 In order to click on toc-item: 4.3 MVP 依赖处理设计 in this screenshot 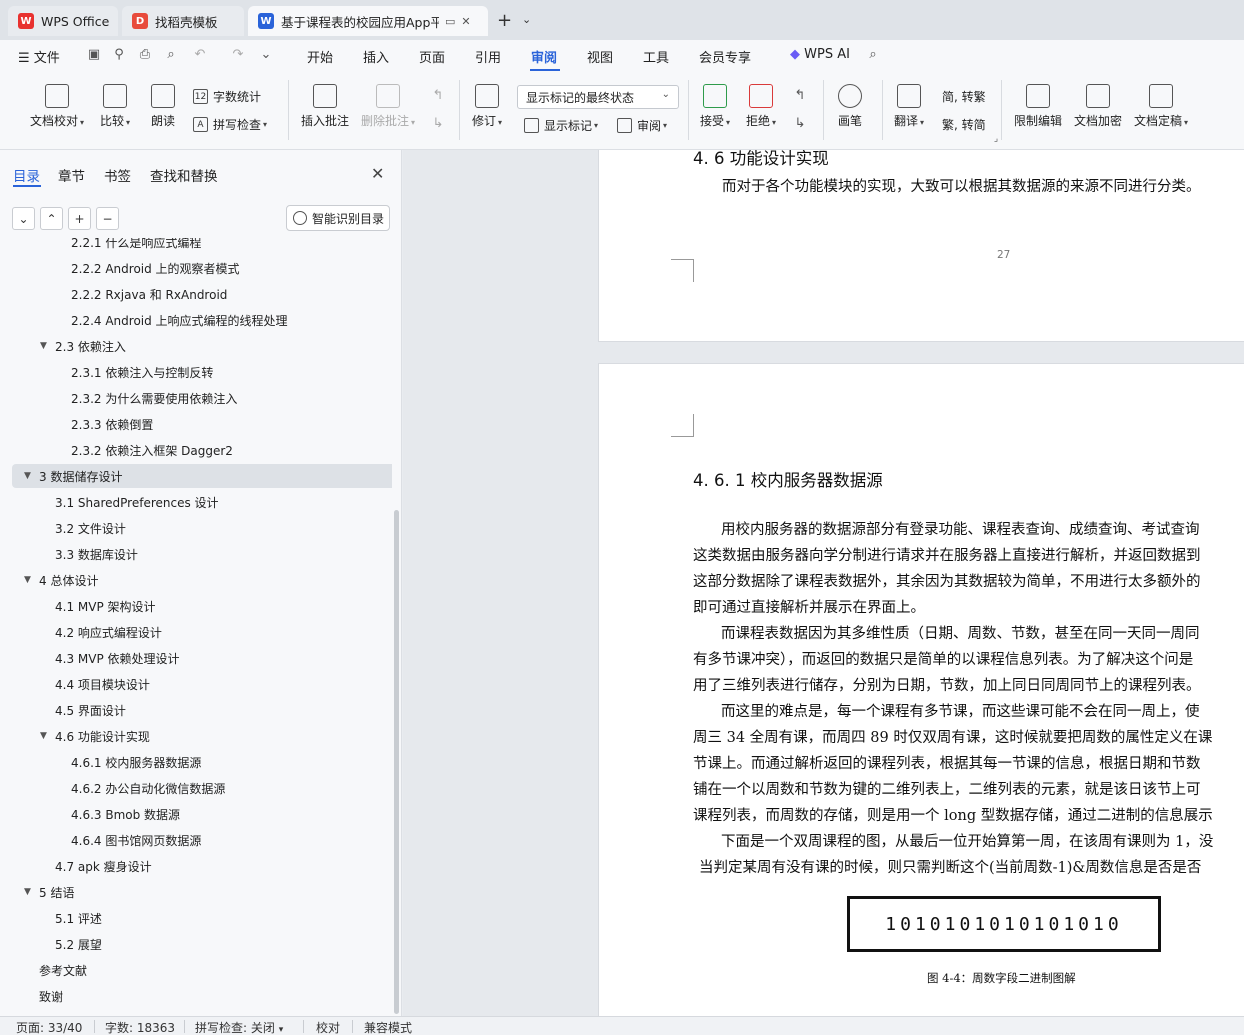, I will do `click(196, 658)`.